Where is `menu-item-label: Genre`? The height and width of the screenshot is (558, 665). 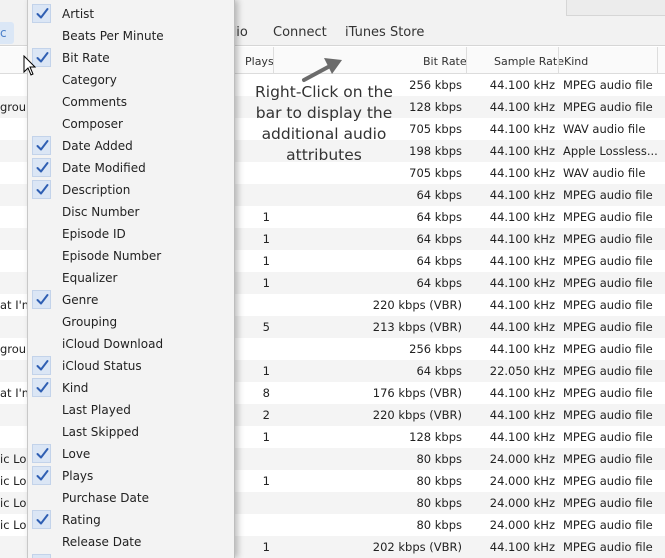 menu-item-label: Genre is located at coordinates (80, 300).